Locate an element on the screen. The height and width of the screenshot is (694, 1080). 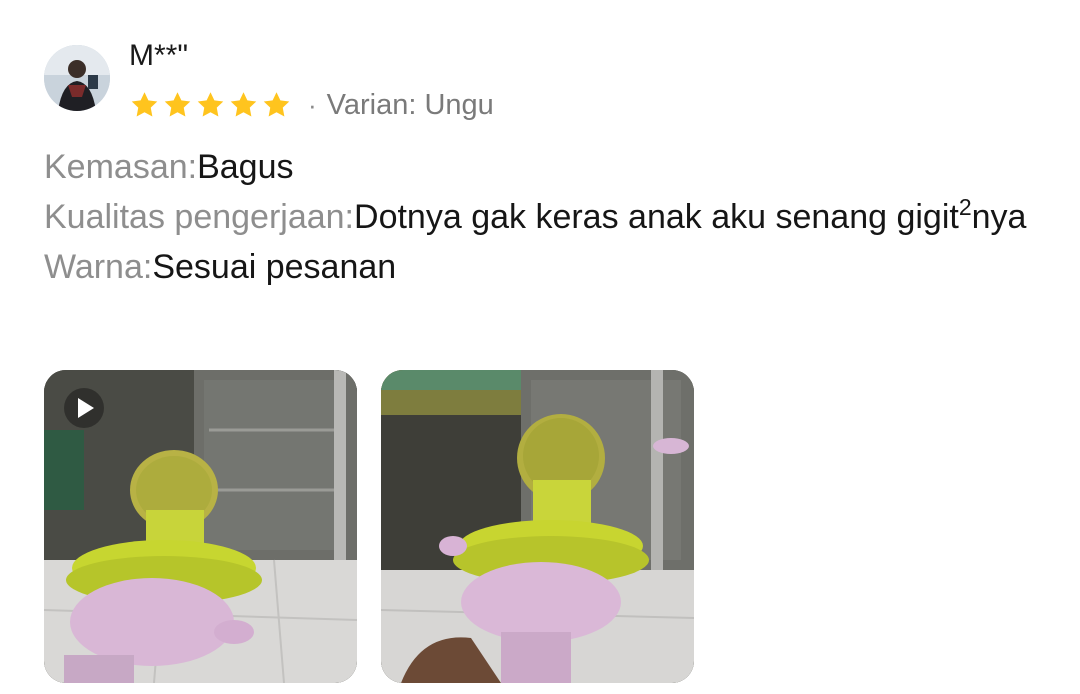
media-image-thumbnail is located at coordinates (537, 526).